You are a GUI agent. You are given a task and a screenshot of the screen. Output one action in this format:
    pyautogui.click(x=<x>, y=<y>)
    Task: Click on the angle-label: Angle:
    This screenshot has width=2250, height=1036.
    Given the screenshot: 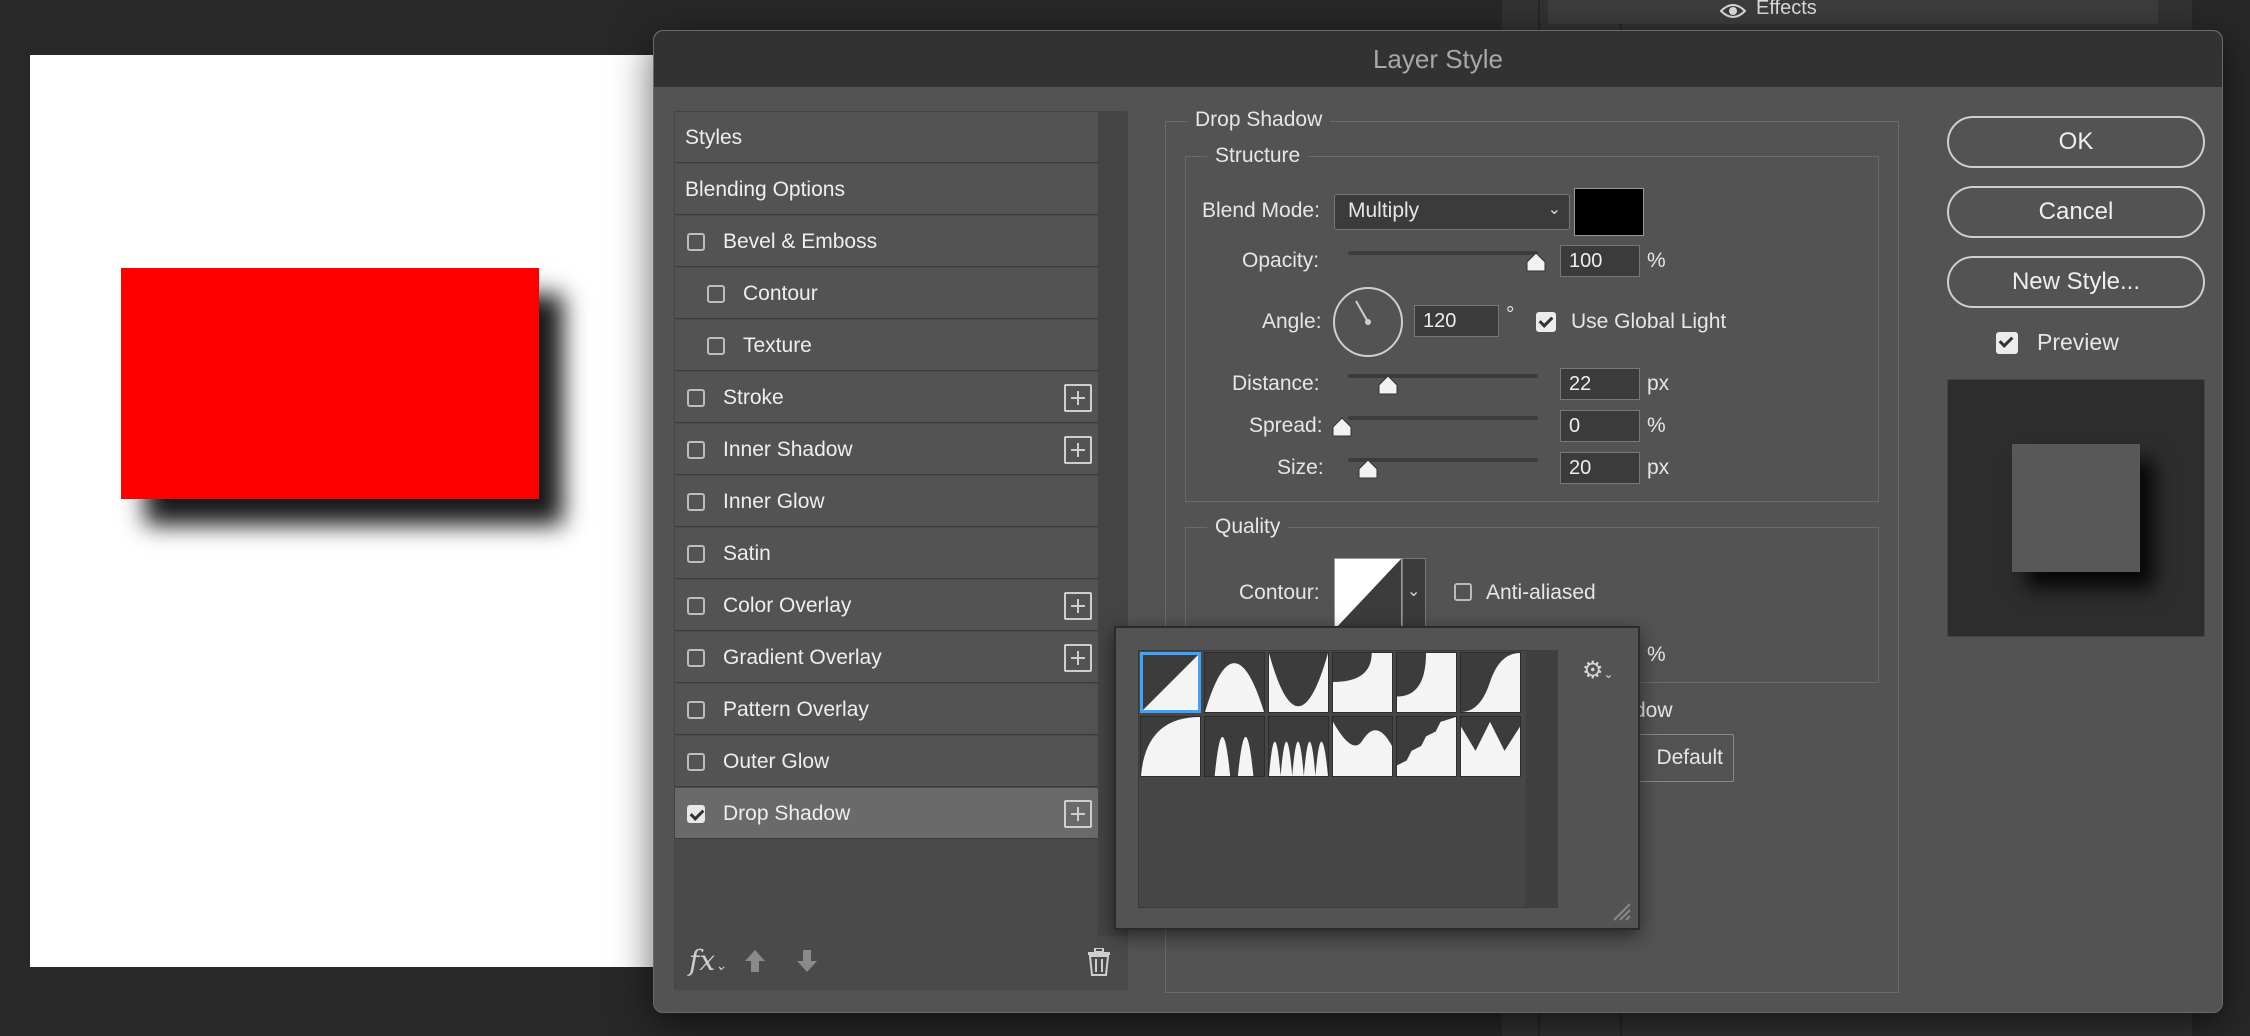 What is the action you would take?
    pyautogui.click(x=1292, y=321)
    